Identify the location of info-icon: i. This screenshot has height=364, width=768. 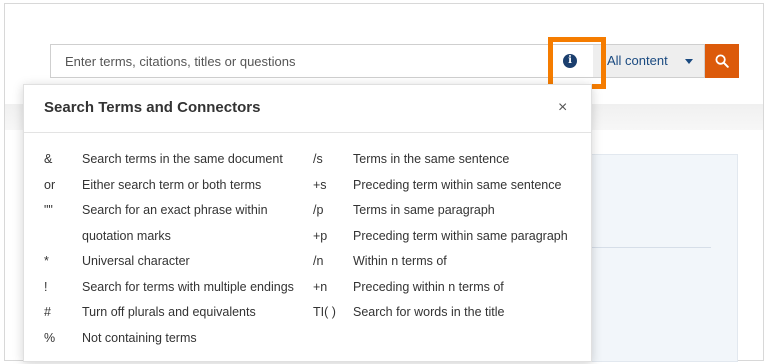
(570, 61).